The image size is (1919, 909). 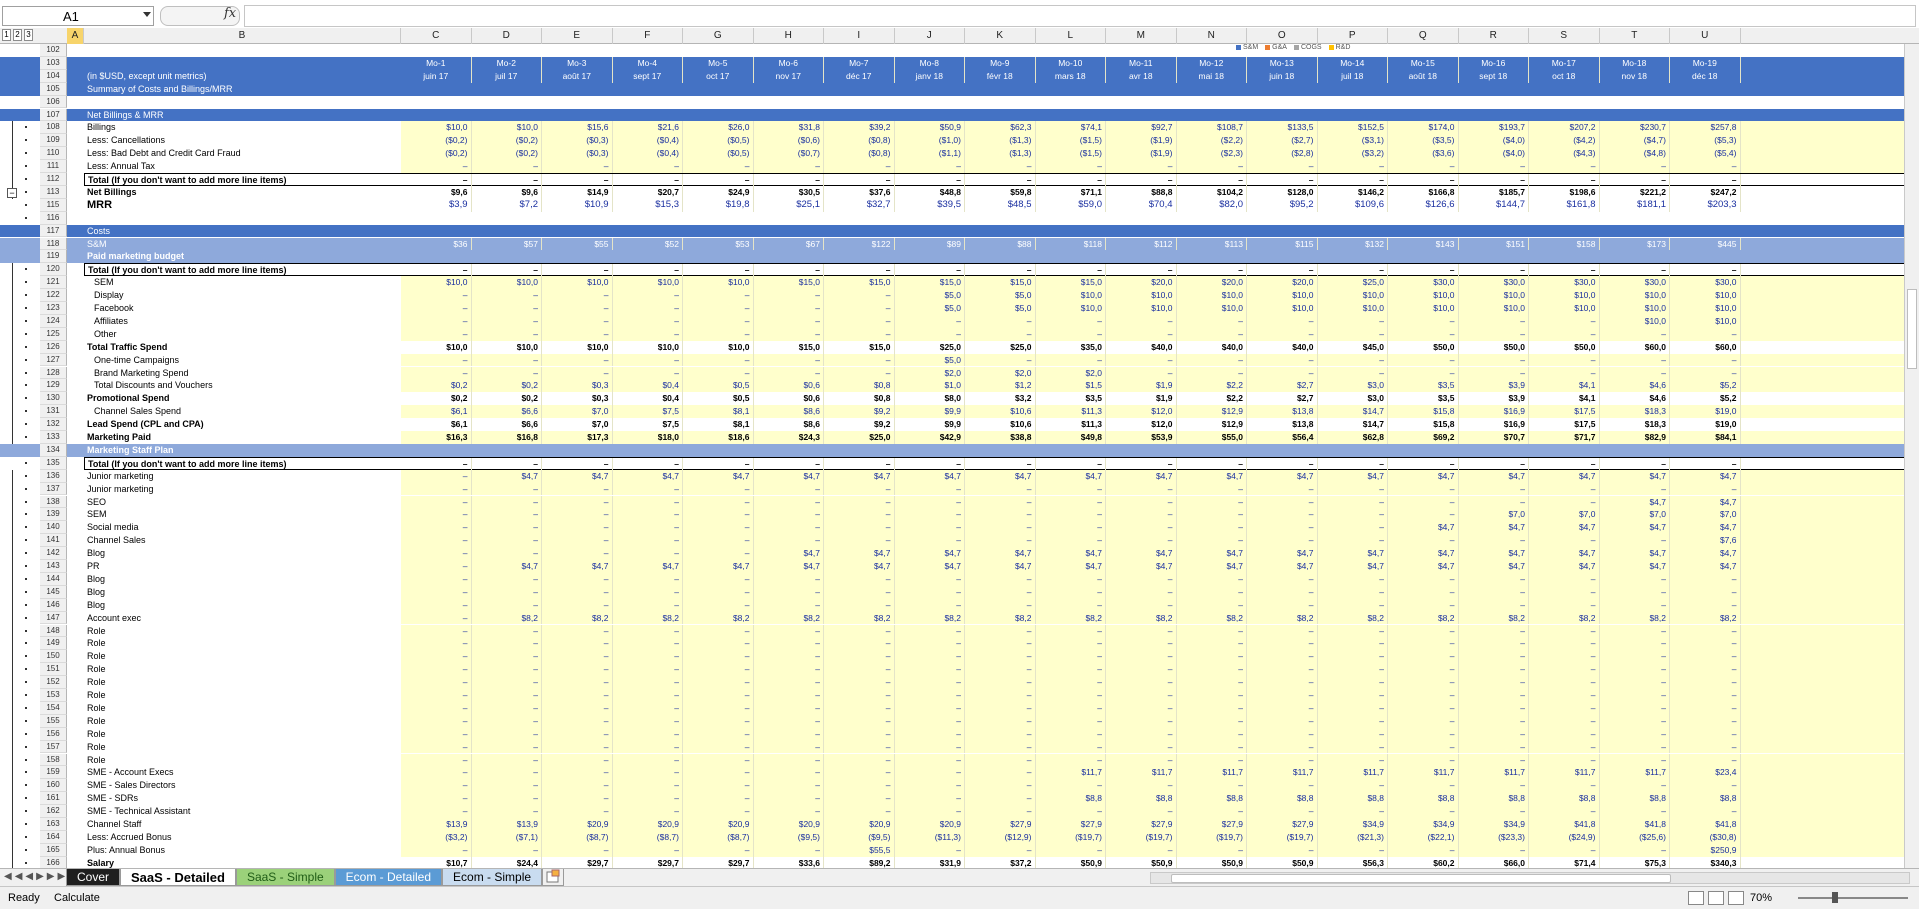 I want to click on row-label-cell: SME - Account Execs, so click(x=242, y=772).